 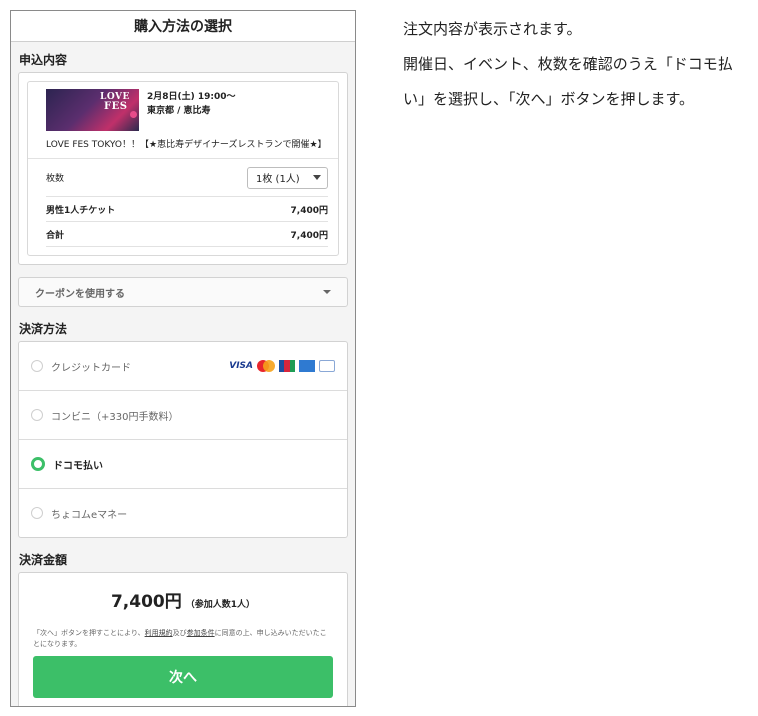 I want to click on quantity-label: 枚数, so click(x=55, y=179).